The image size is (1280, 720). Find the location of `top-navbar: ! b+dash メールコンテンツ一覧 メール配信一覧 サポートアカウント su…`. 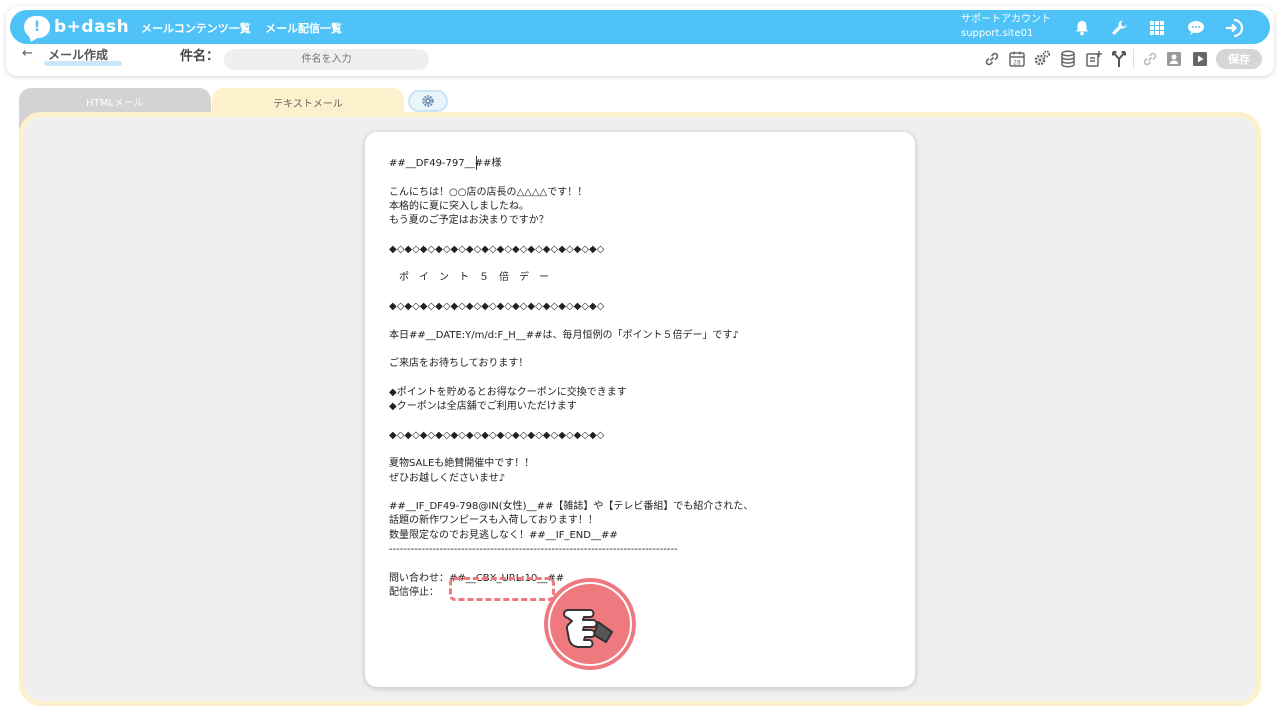

top-navbar: ! b+dash メールコンテンツ一覧 メール配信一覧 サポートアカウント su… is located at coordinates (640, 27).